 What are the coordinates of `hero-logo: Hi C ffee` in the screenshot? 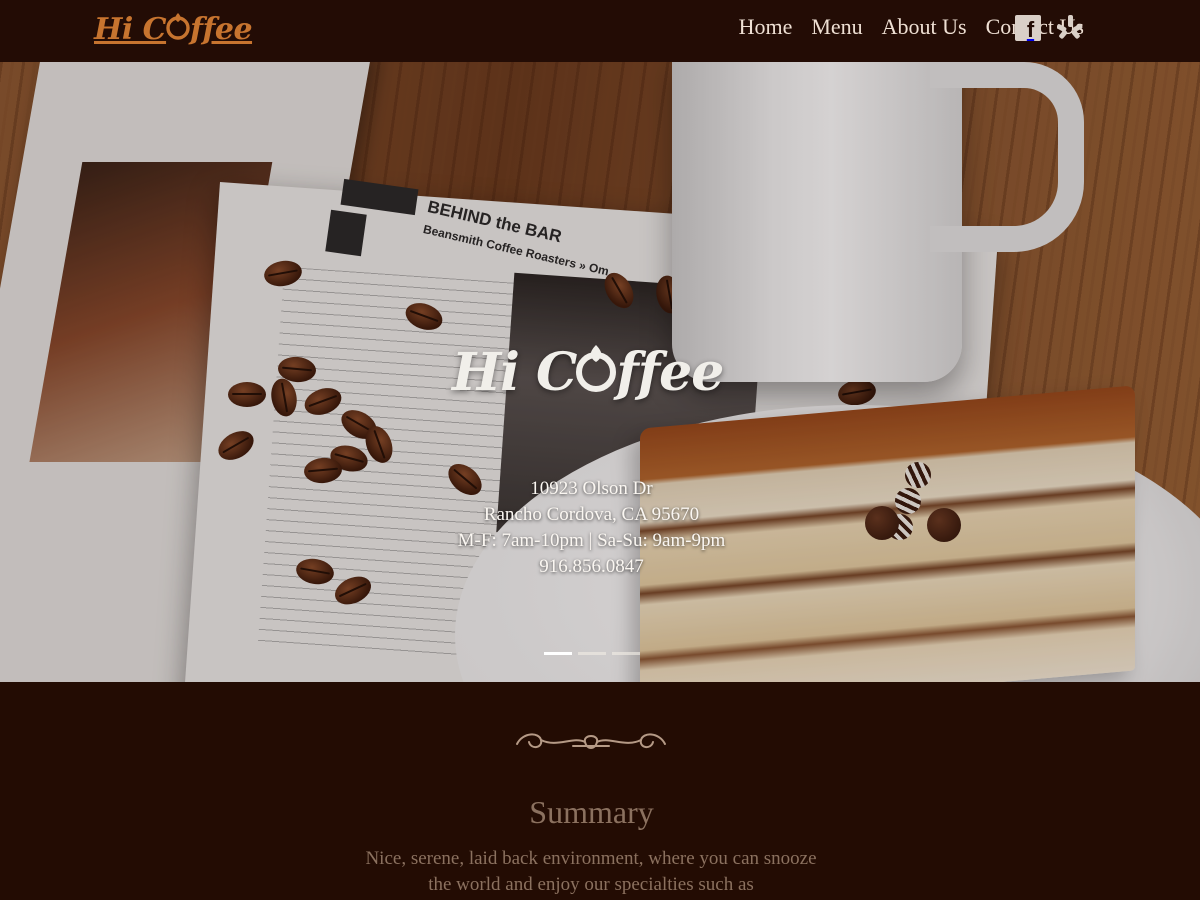 It's located at (602, 372).